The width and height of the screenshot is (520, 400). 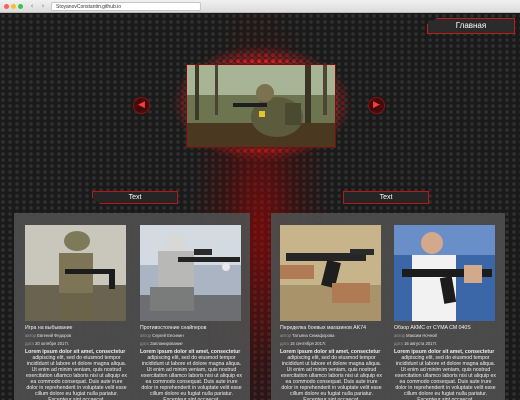 I want to click on article-title: Обзор АКМС от CYMA CM 040S, so click(x=445, y=328).